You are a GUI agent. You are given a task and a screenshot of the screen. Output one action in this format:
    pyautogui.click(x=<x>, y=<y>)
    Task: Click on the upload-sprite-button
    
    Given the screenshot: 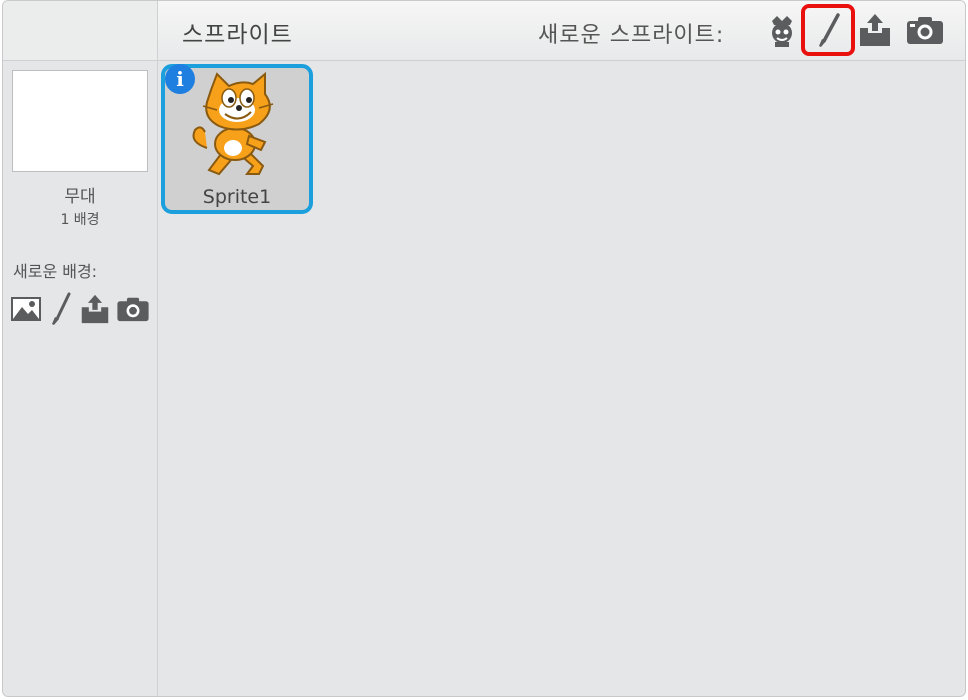 What is the action you would take?
    pyautogui.click(x=875, y=30)
    